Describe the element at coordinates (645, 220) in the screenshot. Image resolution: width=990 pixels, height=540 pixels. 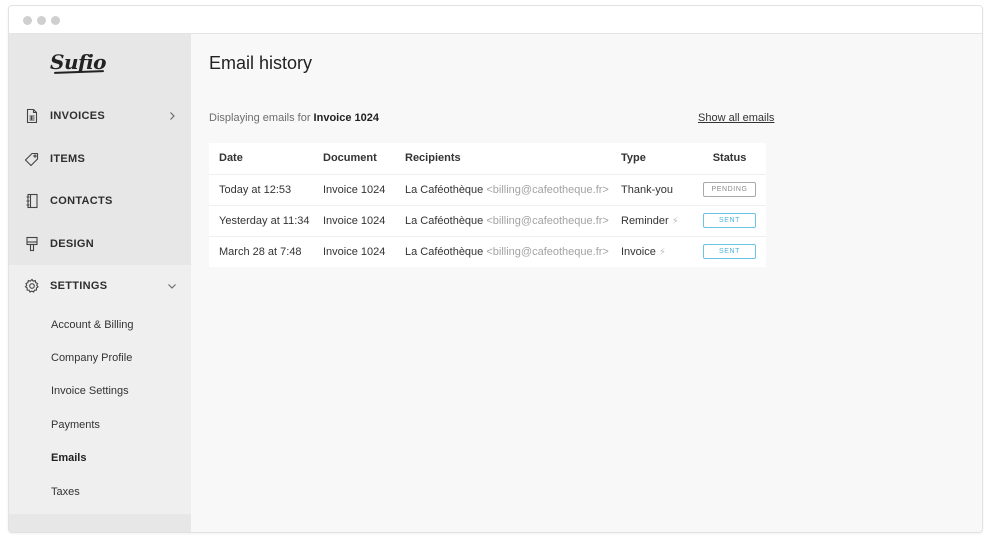
I see `email-type: Reminder` at that location.